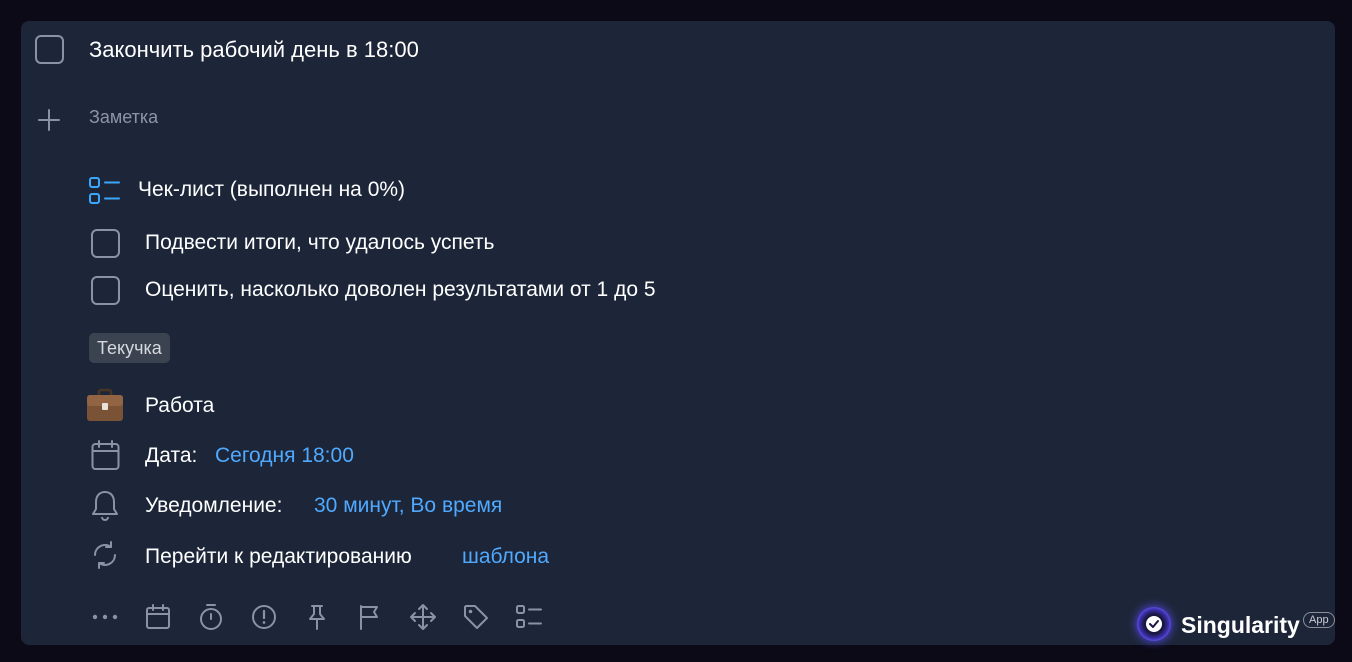  What do you see at coordinates (476, 617) in the screenshot?
I see `tag-icon` at bounding box center [476, 617].